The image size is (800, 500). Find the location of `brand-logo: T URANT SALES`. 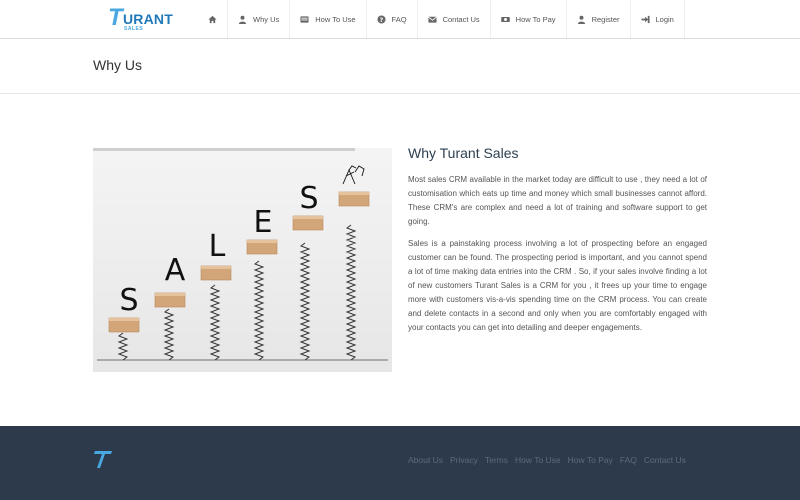

brand-logo: T URANT SALES is located at coordinates (141, 18).